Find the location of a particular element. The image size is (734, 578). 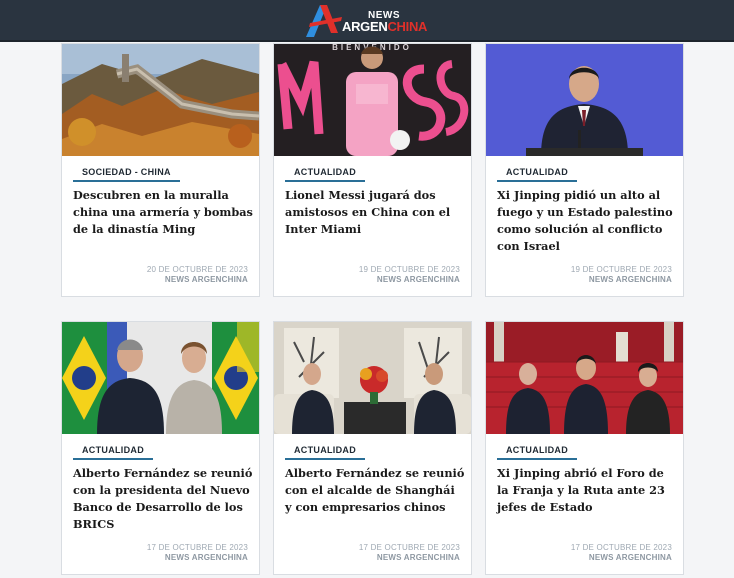

fernandez-rousseff-photo is located at coordinates (160, 378).